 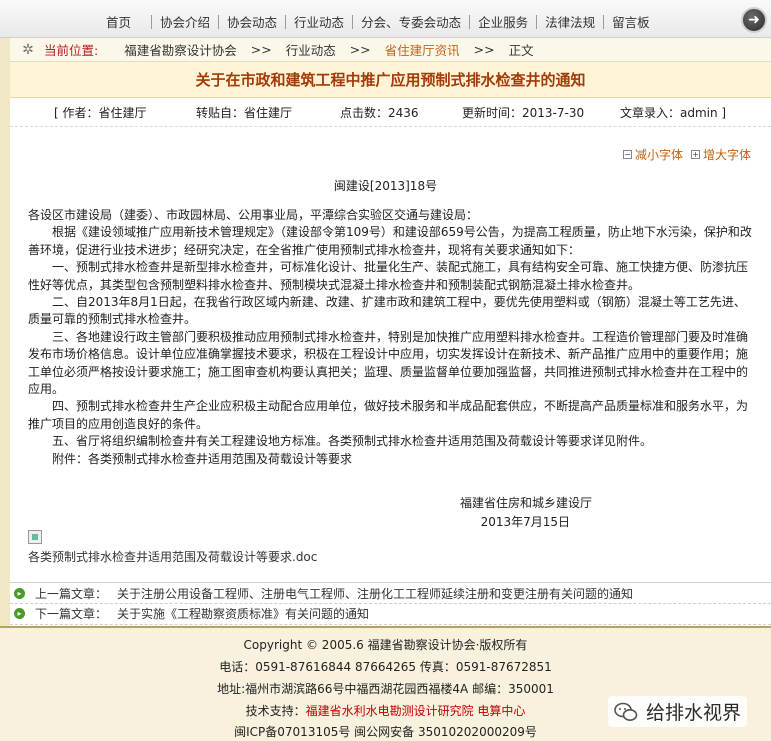 I want to click on nav-guestbook: 留言板, so click(x=631, y=21).